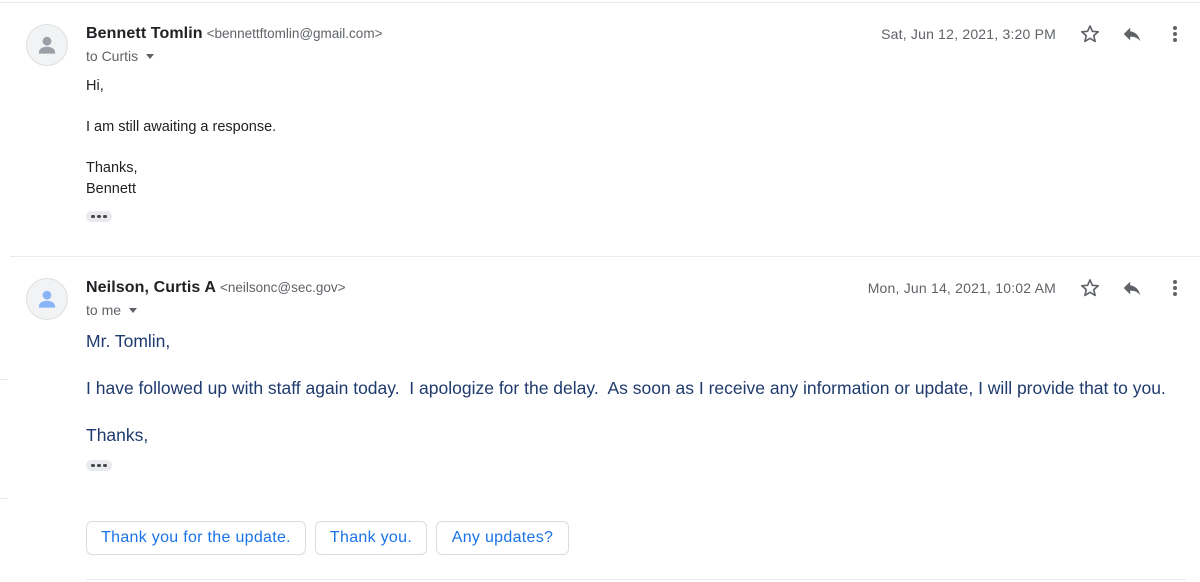 The width and height of the screenshot is (1200, 582). What do you see at coordinates (95, 86) in the screenshot?
I see `body-line: Hi,` at bounding box center [95, 86].